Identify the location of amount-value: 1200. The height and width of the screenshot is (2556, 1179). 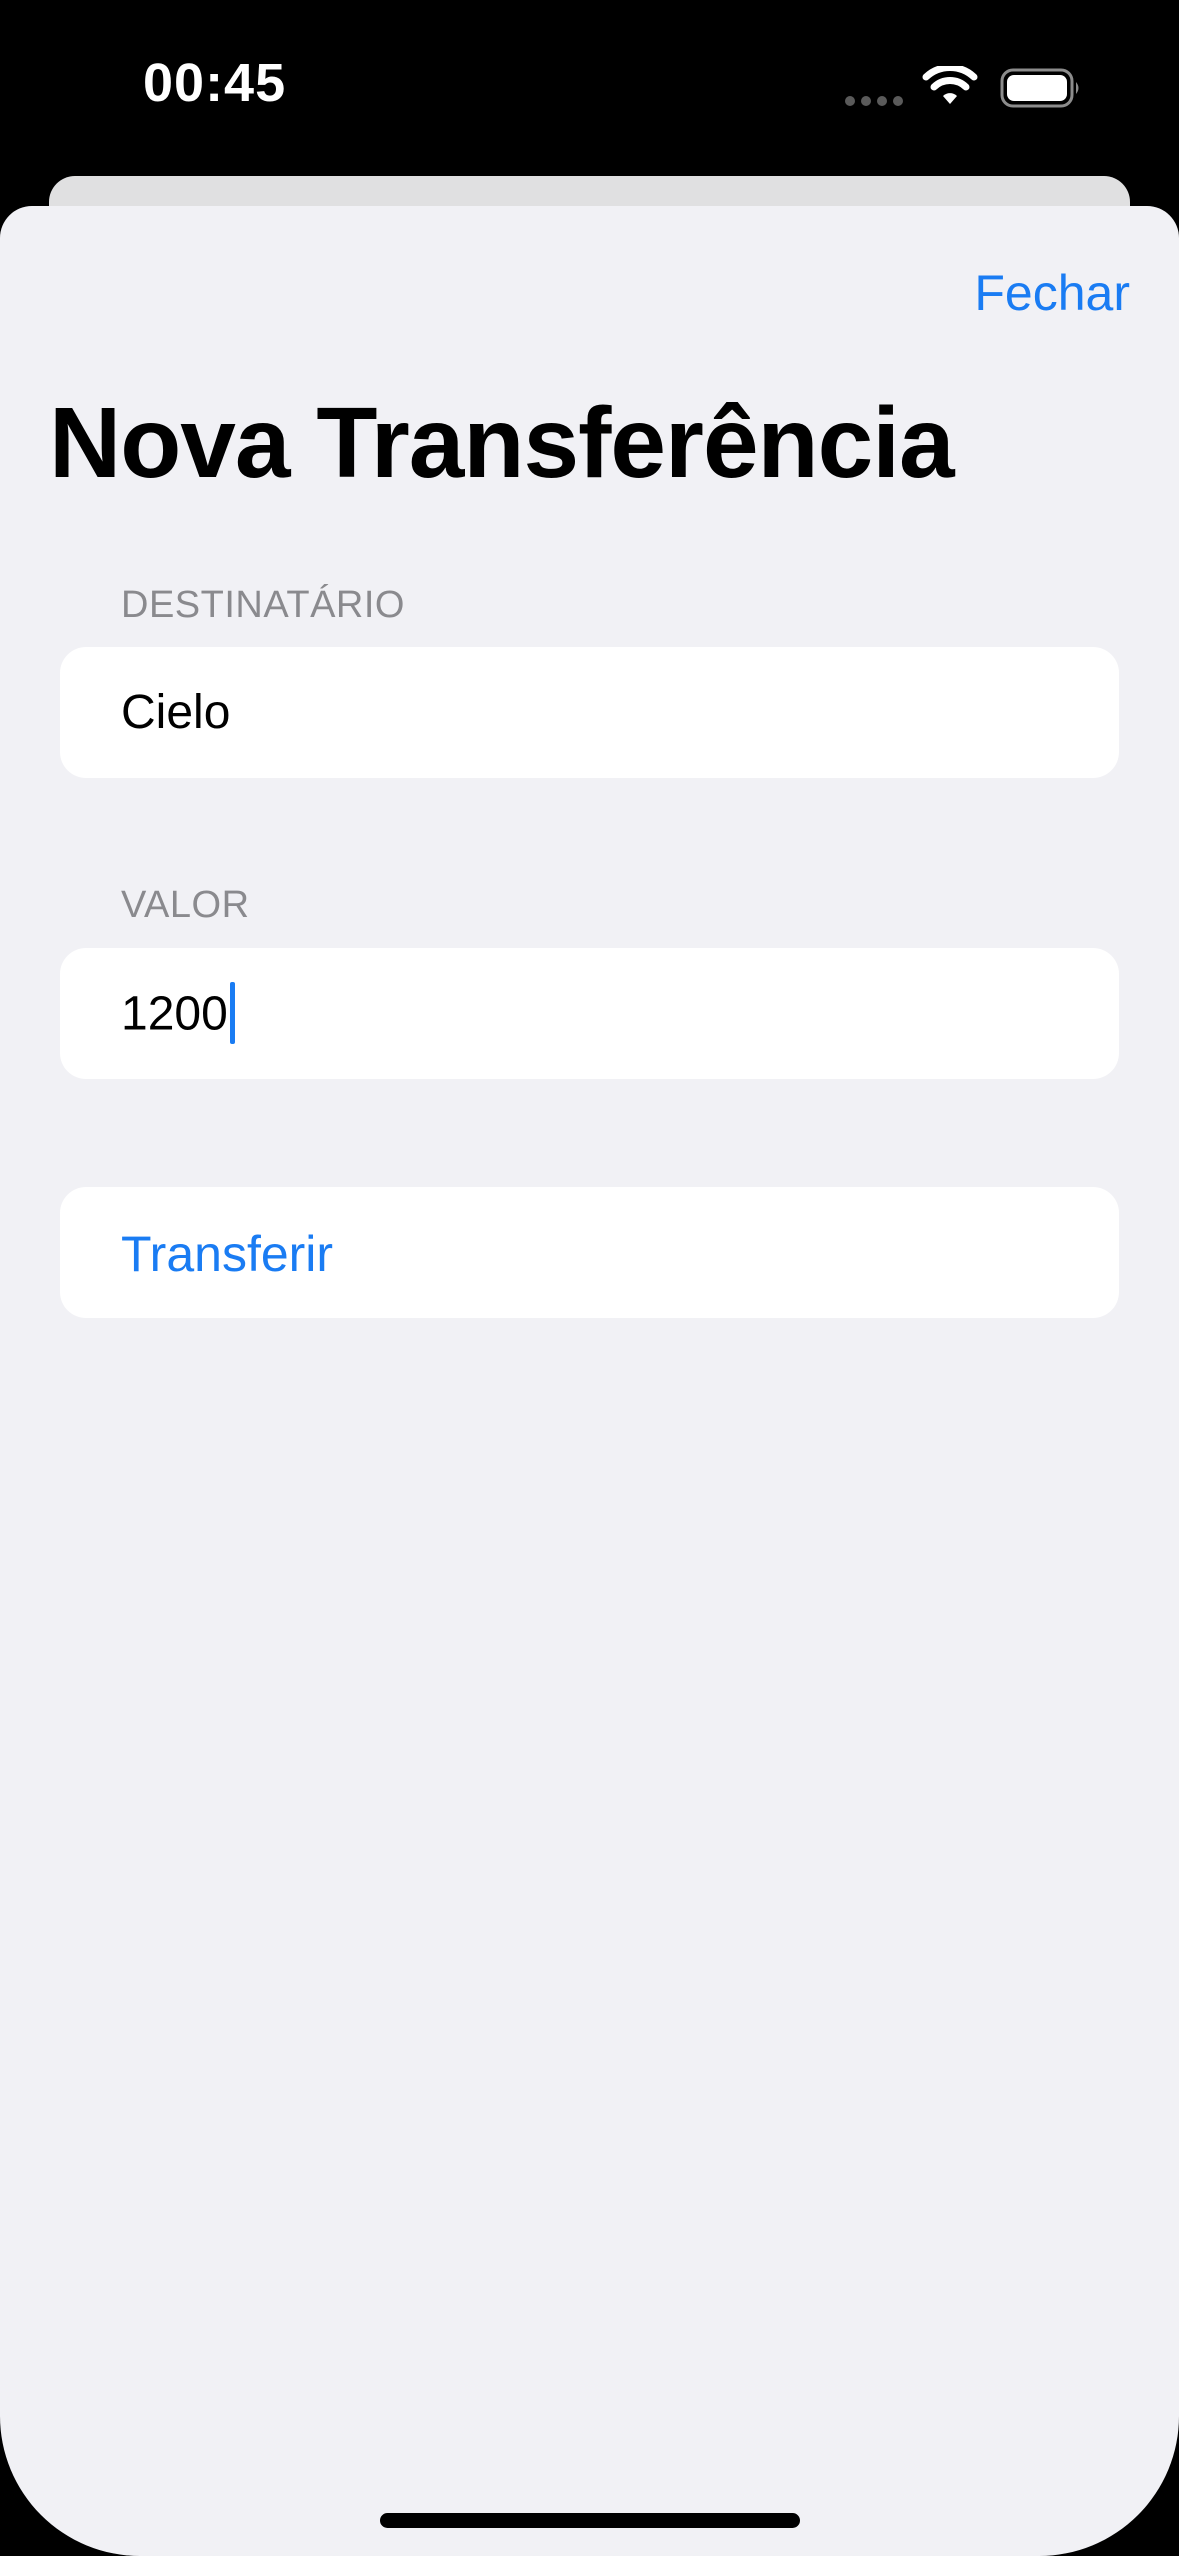
(174, 1014).